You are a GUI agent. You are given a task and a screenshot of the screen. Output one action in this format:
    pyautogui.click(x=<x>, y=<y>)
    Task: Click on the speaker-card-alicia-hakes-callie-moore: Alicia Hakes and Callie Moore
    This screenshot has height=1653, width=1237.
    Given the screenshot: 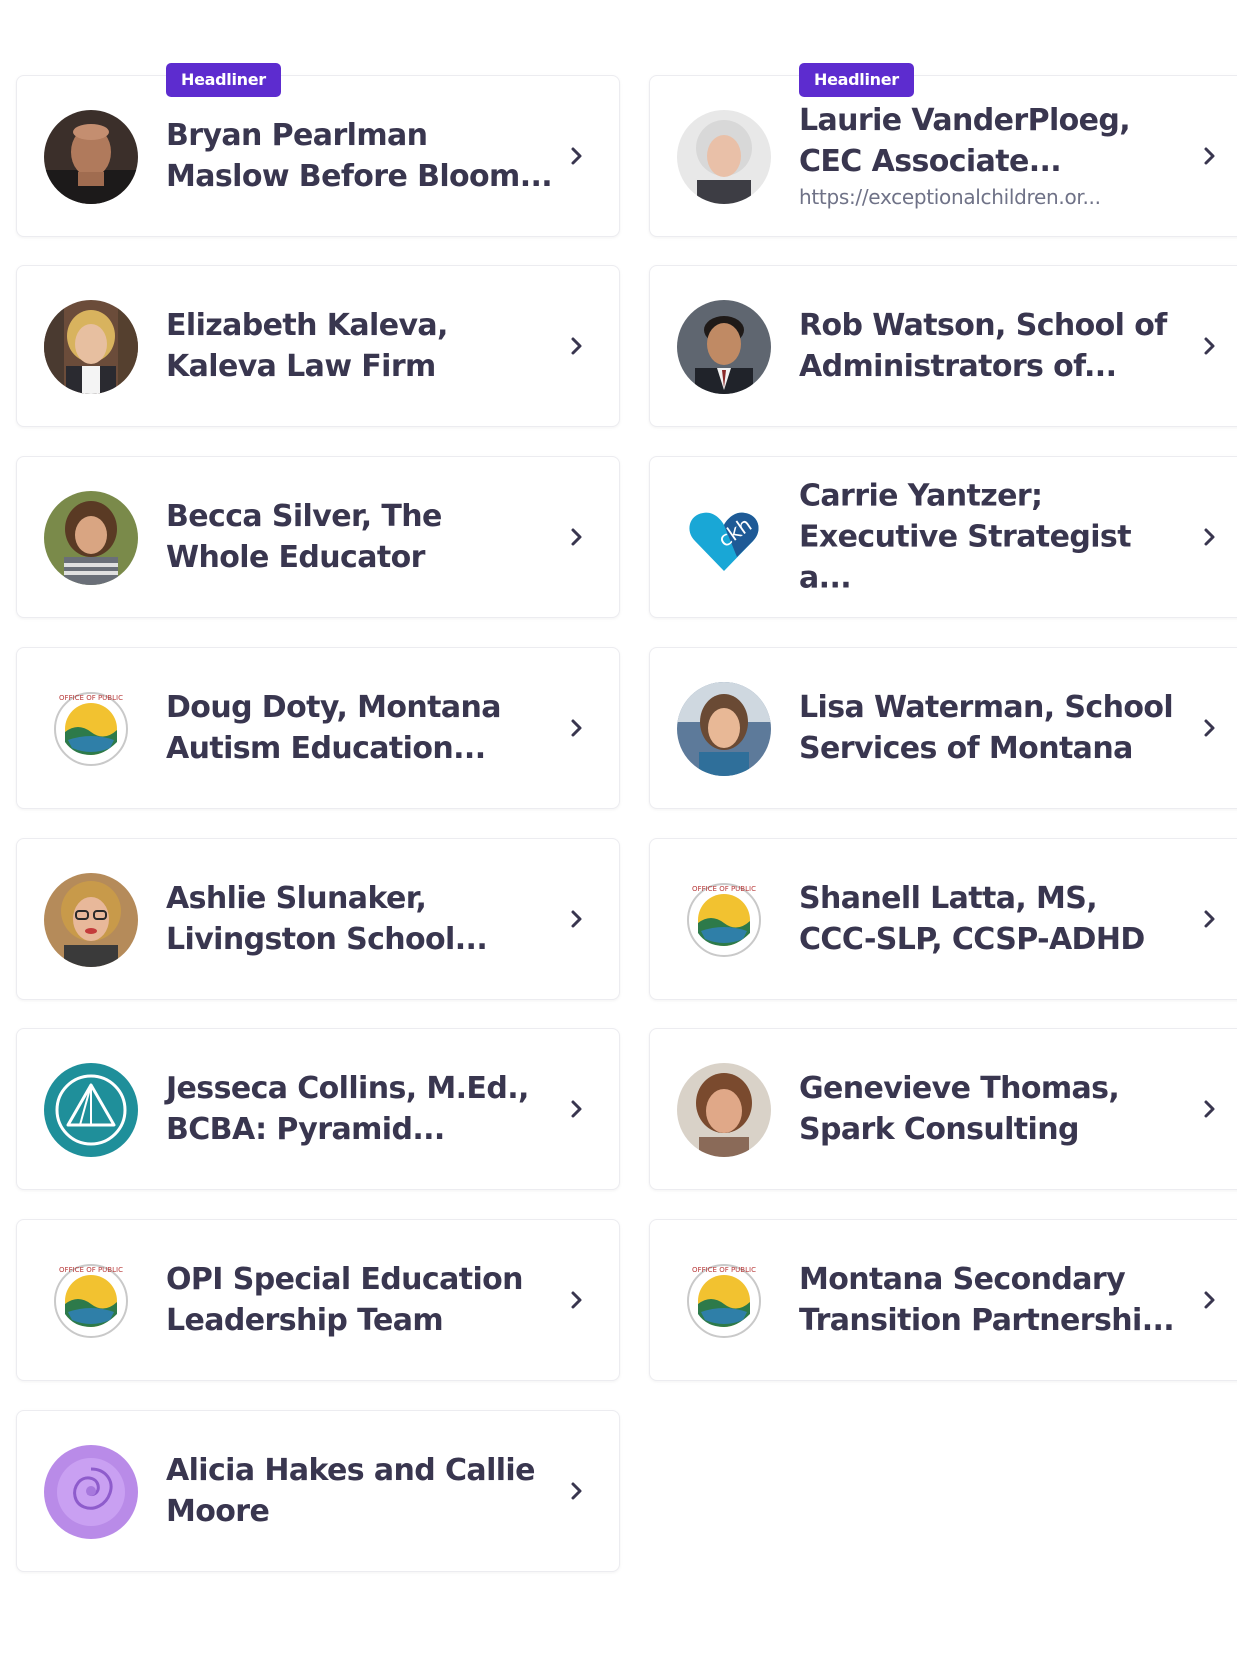 What is the action you would take?
    pyautogui.click(x=318, y=1491)
    